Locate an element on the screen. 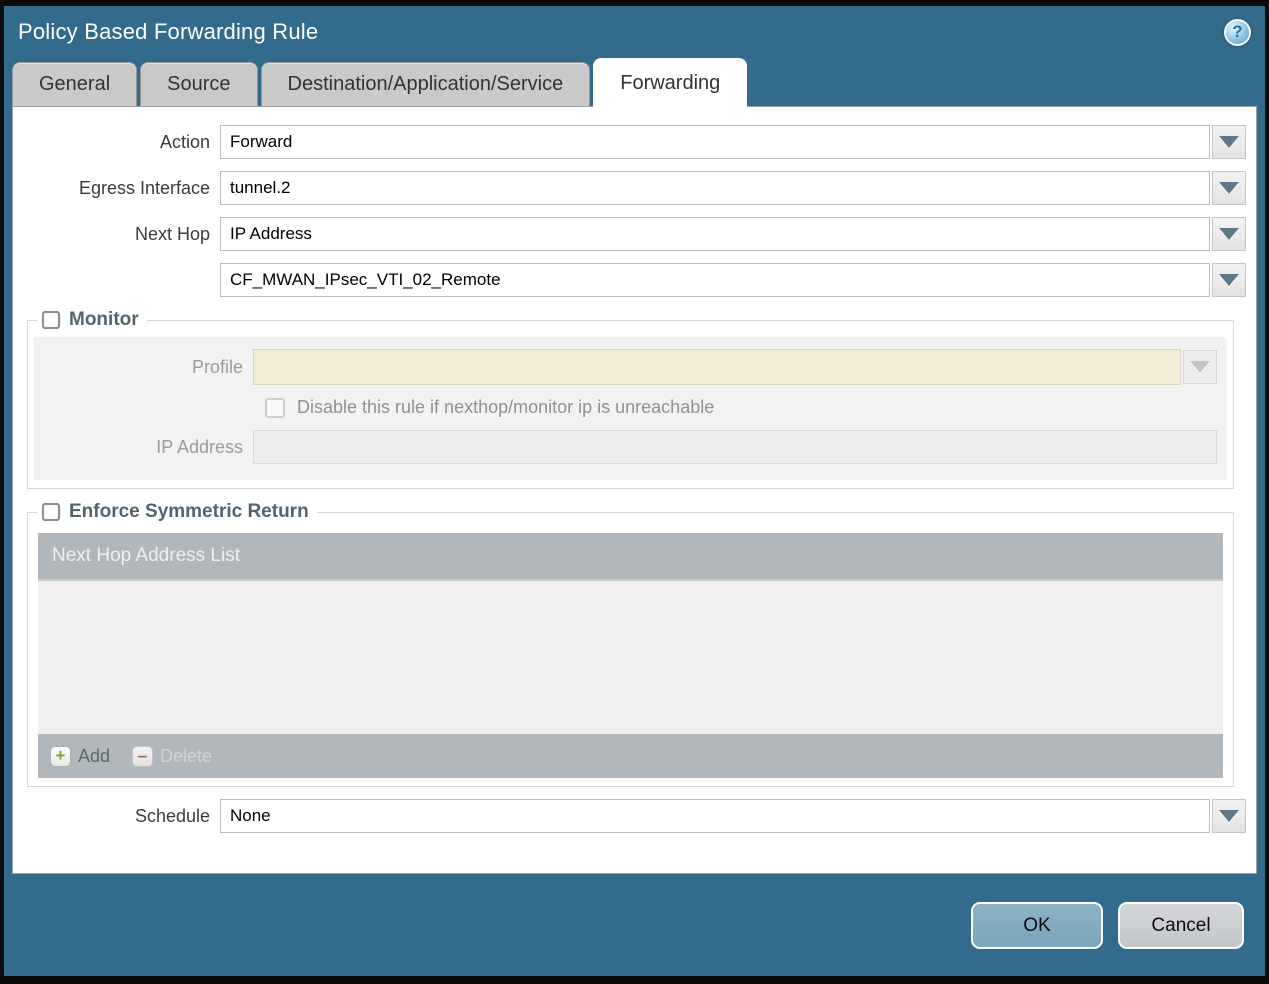 The image size is (1269, 984). next-hop-label: Next Hop is located at coordinates (172, 233).